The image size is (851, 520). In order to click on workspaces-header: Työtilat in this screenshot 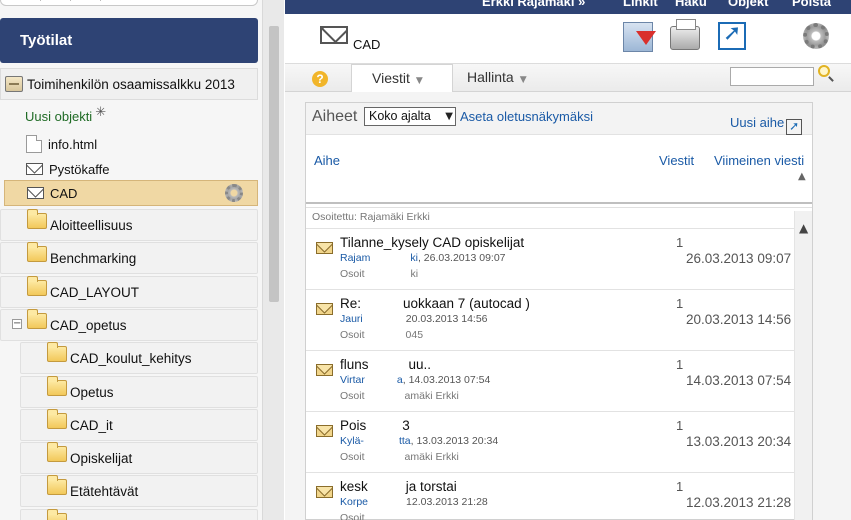, I will do `click(129, 40)`.